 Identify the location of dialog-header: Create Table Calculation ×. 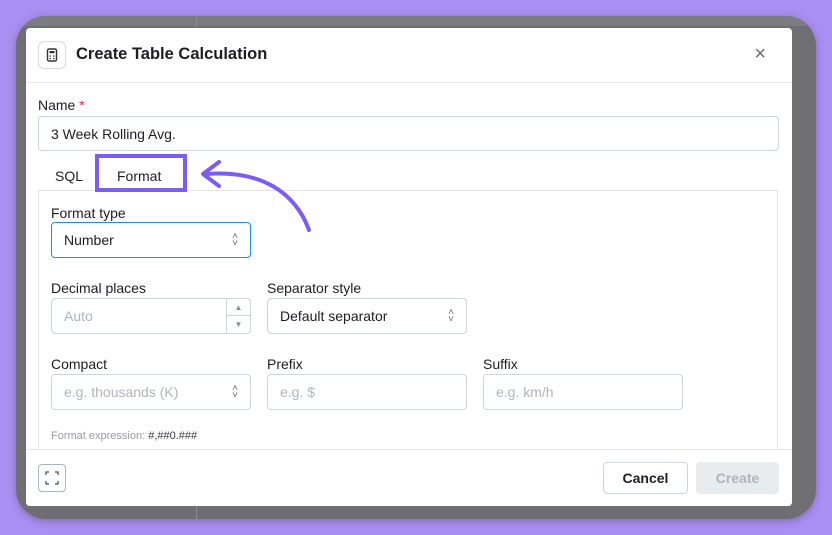
(409, 55).